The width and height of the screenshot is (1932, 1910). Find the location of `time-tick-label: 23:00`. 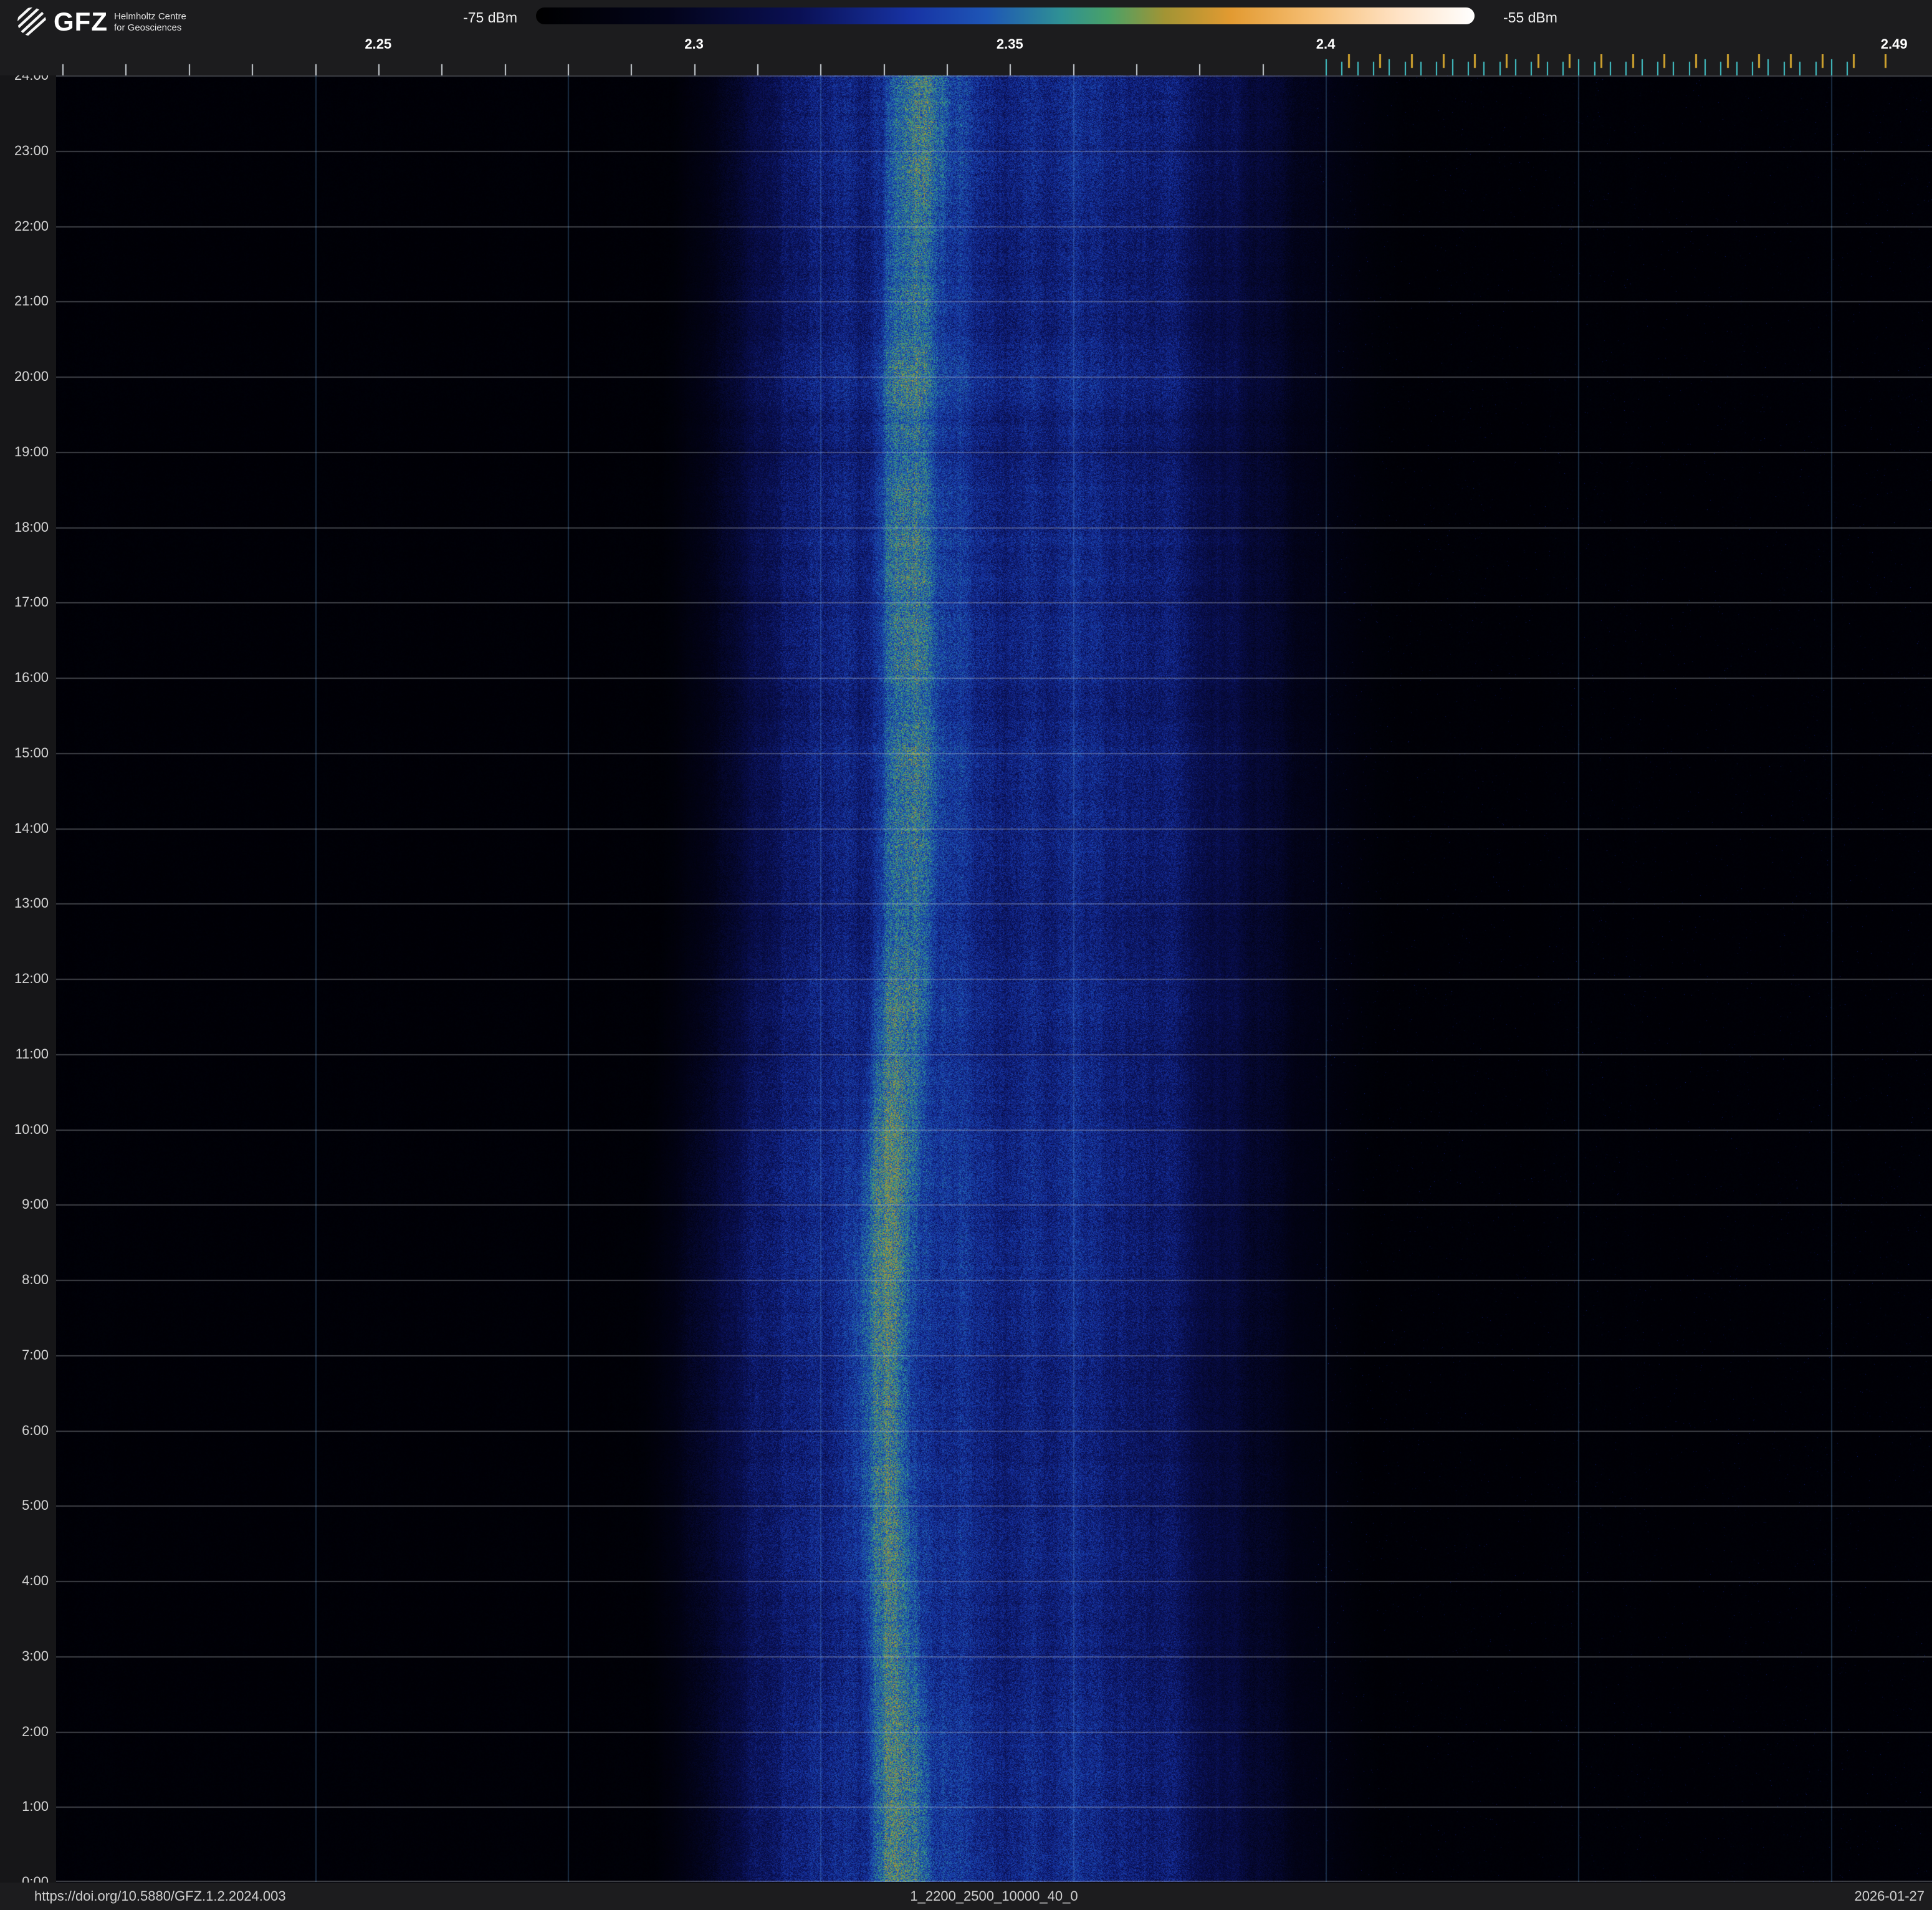

time-tick-label: 23:00 is located at coordinates (31, 150).